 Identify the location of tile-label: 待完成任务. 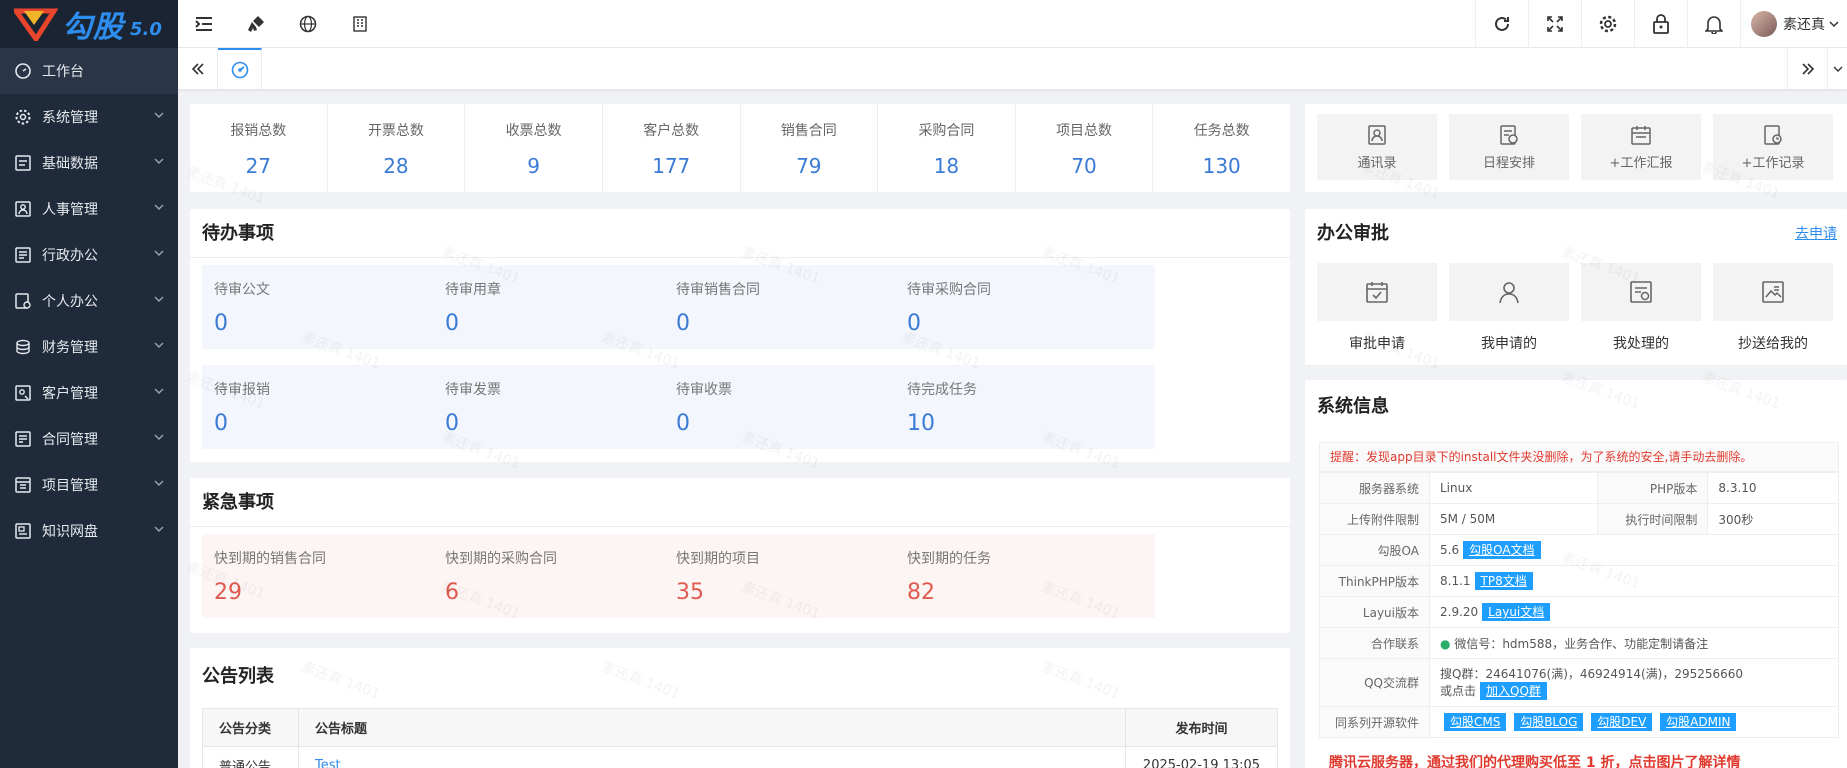
(942, 390).